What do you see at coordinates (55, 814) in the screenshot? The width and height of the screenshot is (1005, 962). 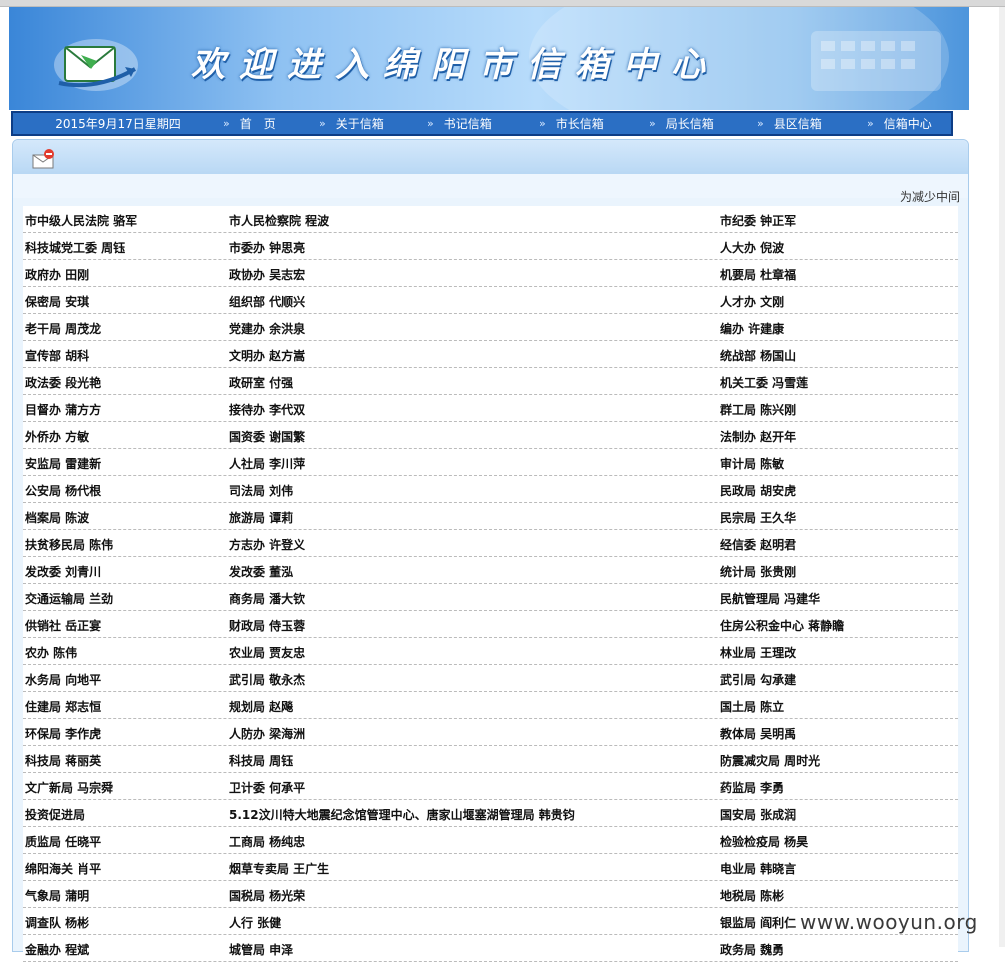 I see `mailbox-link: 投资促进局` at bounding box center [55, 814].